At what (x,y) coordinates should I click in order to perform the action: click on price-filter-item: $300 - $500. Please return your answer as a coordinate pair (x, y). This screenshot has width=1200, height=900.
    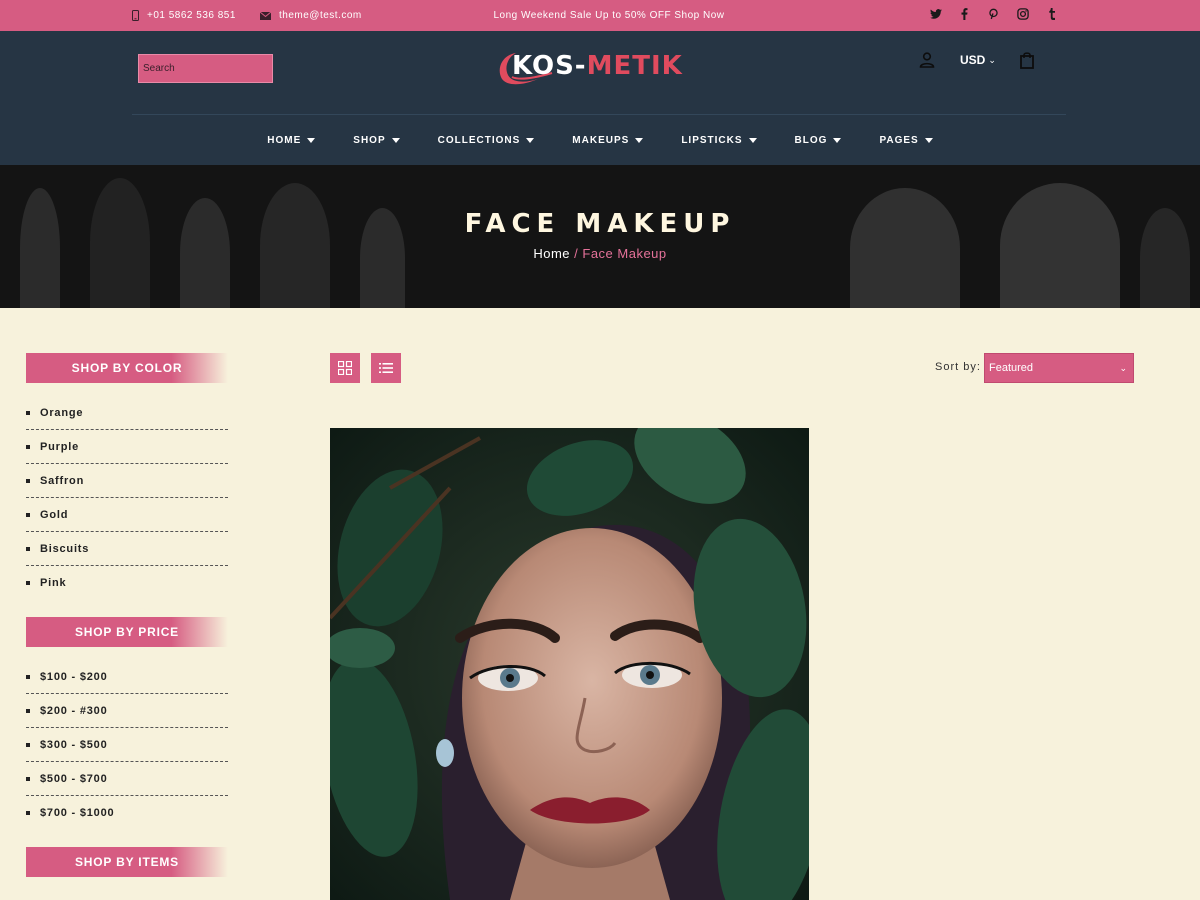
    Looking at the image, I should click on (127, 745).